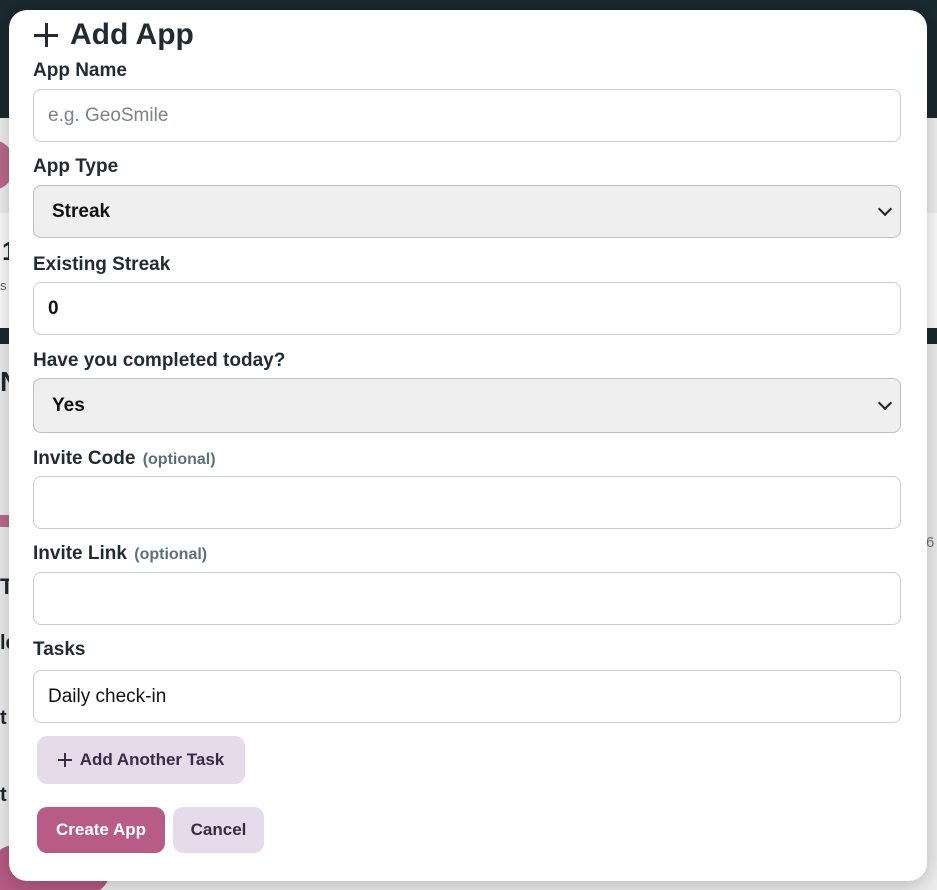  I want to click on app-name-placeholder: e.g. GeoSmile, so click(108, 115).